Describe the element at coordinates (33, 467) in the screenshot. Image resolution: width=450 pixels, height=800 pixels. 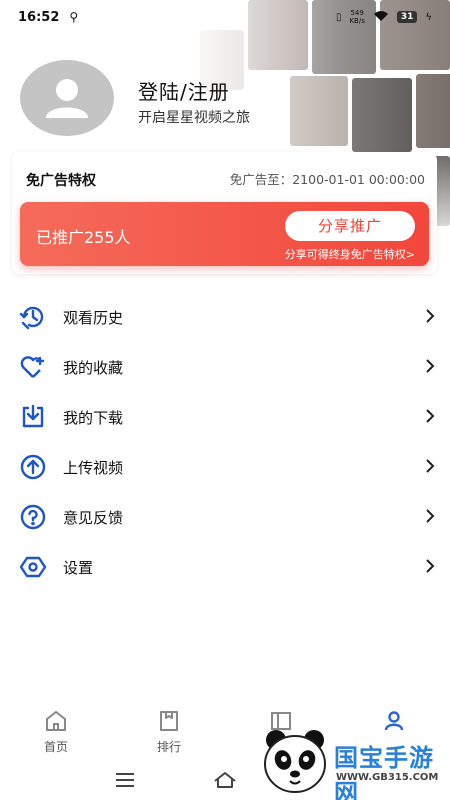
I see `upload-icon` at that location.